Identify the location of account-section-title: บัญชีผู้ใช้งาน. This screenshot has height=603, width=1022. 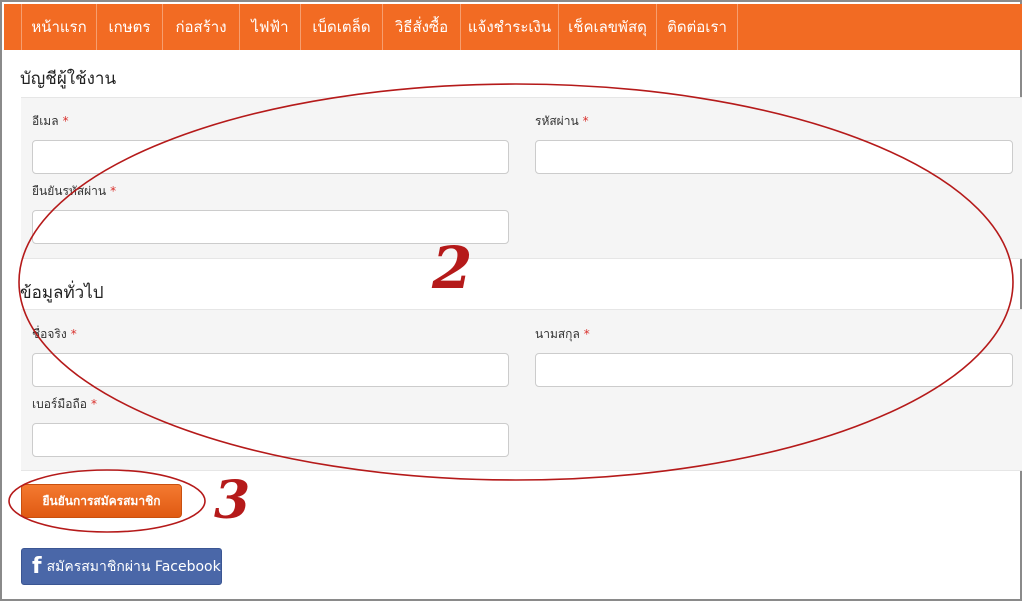
(68, 79).